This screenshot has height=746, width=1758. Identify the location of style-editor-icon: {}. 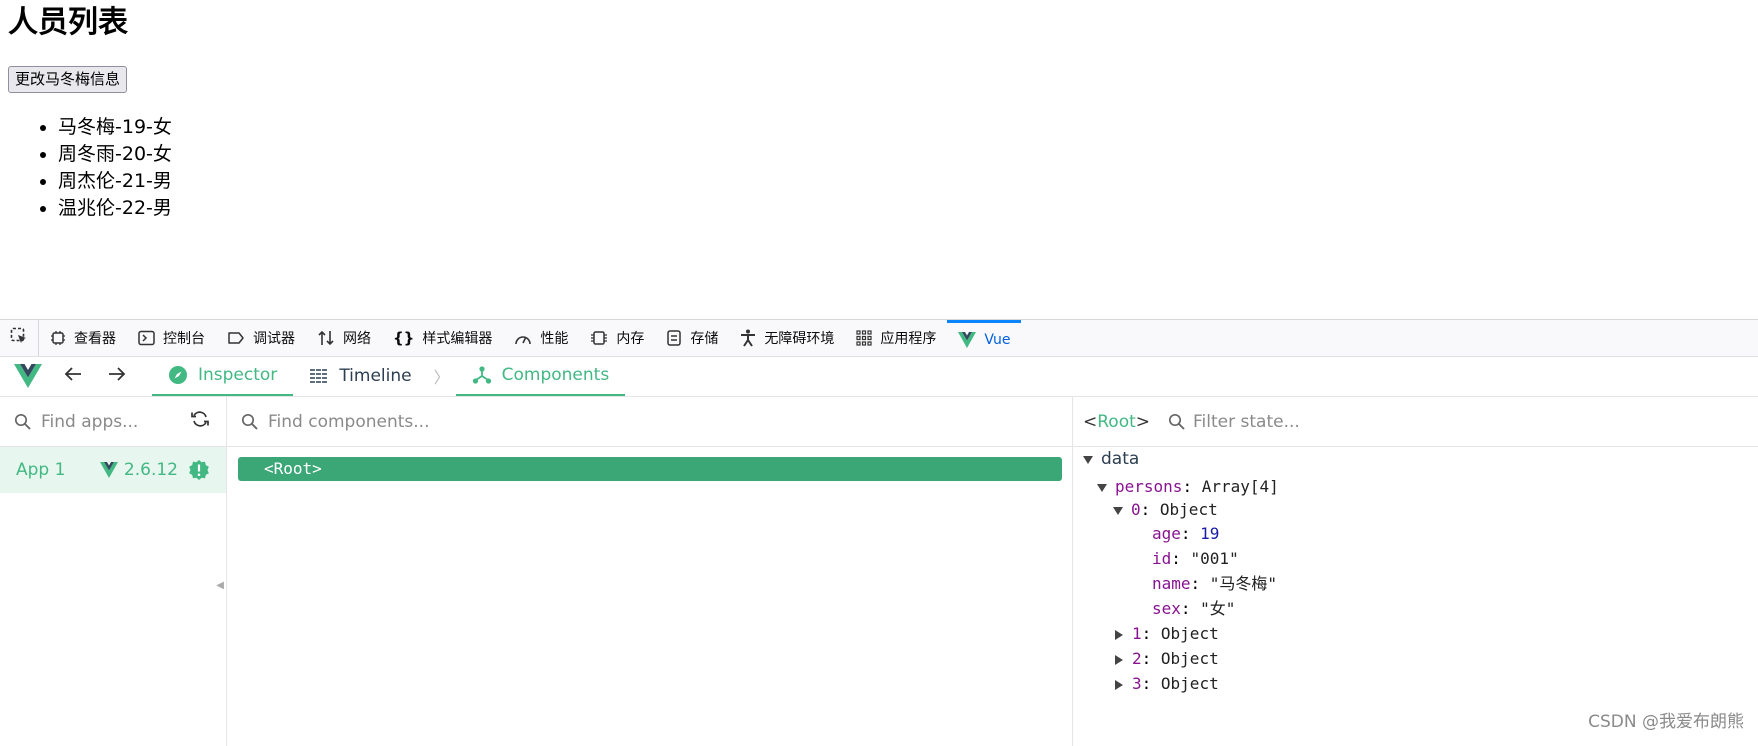
(404, 338).